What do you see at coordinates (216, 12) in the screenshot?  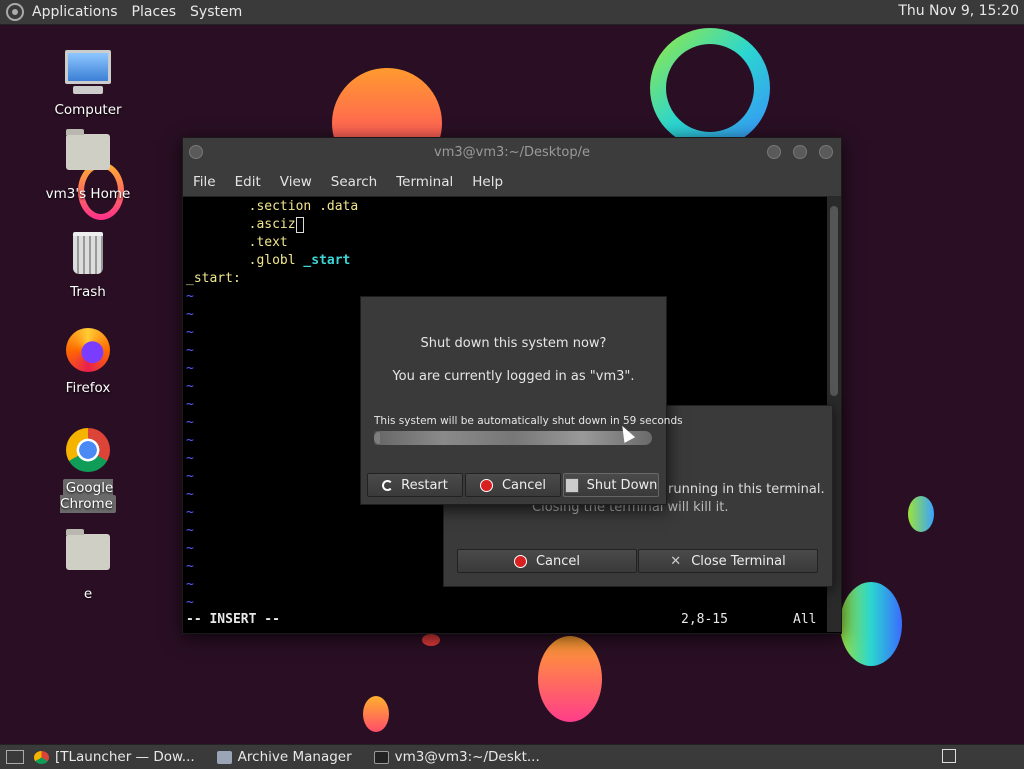 I see `menu-system: System` at bounding box center [216, 12].